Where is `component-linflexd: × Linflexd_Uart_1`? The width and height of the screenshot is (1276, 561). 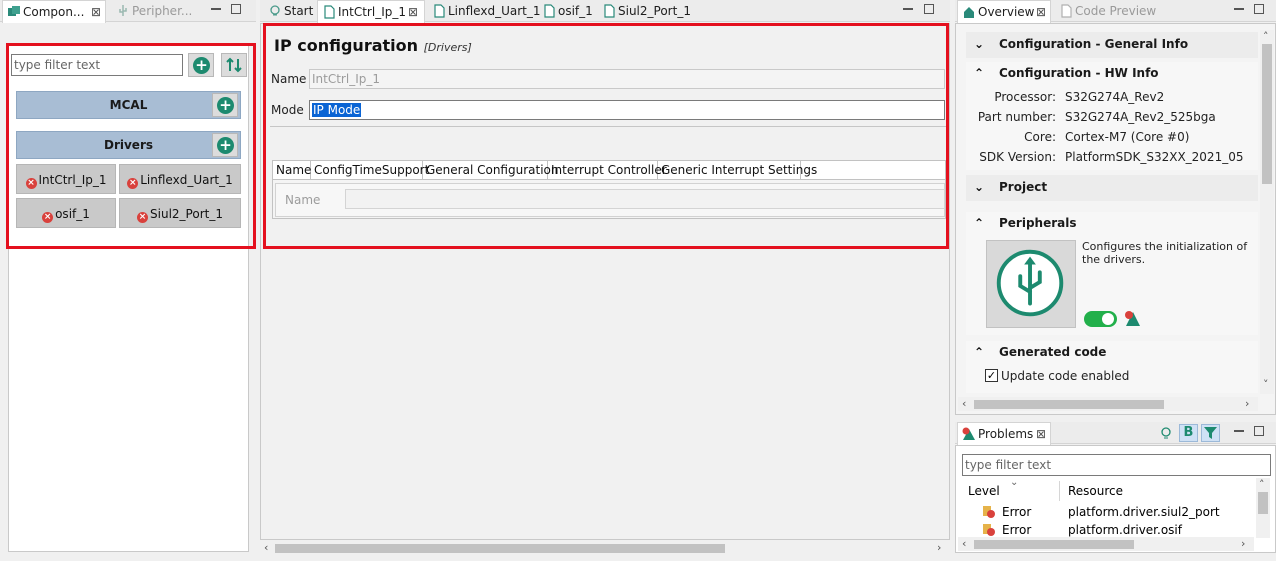
component-linflexd: × Linflexd_Uart_1 is located at coordinates (180, 179).